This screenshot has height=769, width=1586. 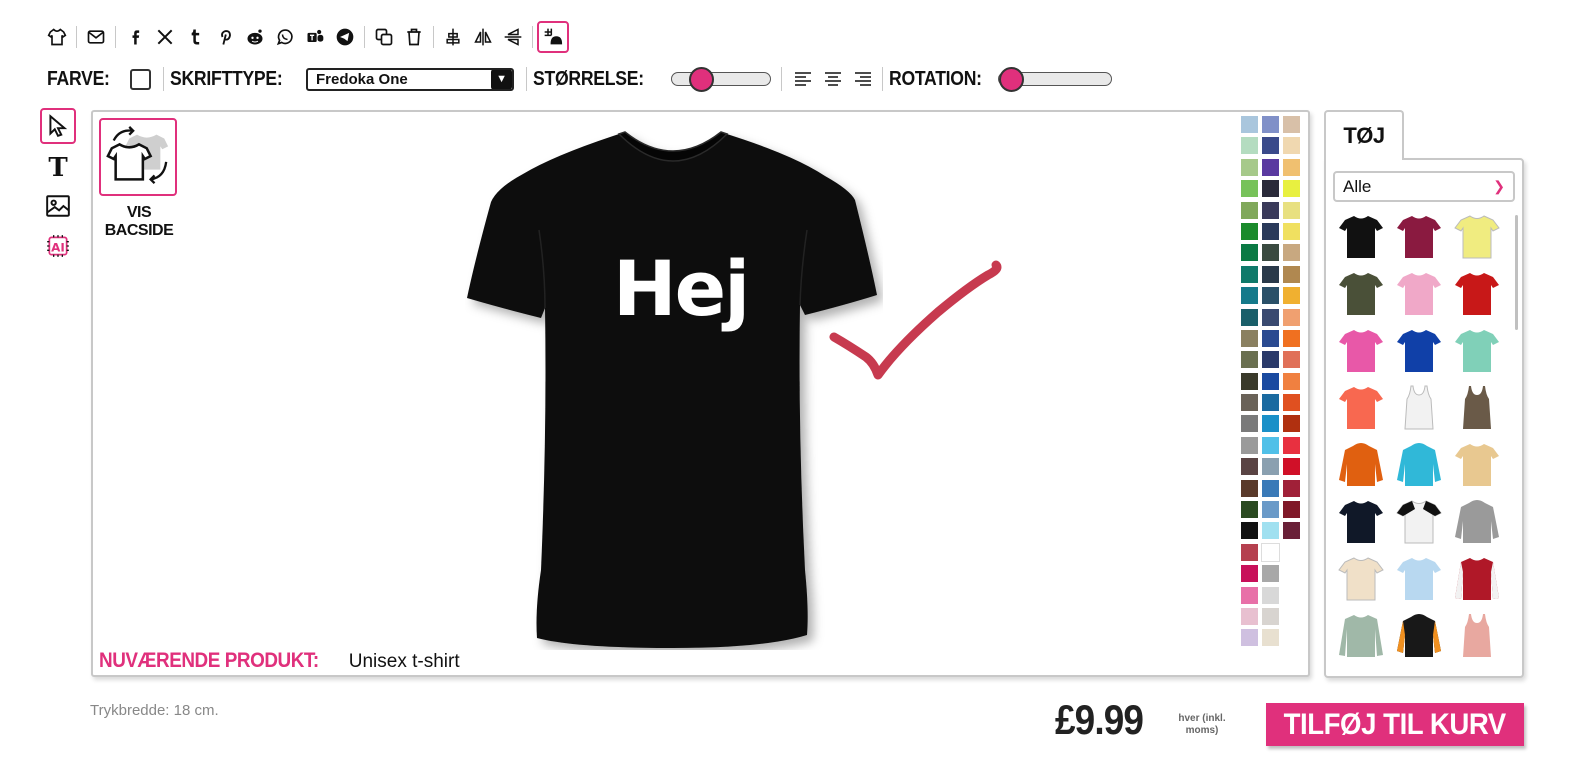 What do you see at coordinates (58, 246) in the screenshot?
I see `ai-tool: AI` at bounding box center [58, 246].